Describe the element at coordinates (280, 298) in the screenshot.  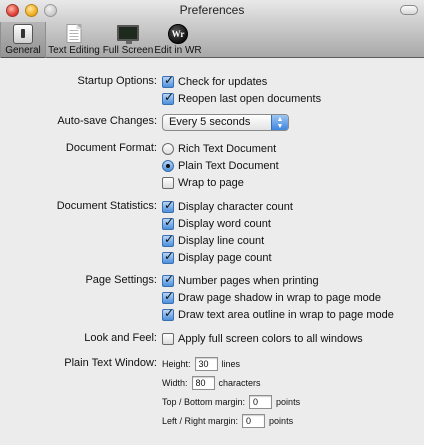
I see `page-shadow-label: Draw page shadow in wrap to page mode` at that location.